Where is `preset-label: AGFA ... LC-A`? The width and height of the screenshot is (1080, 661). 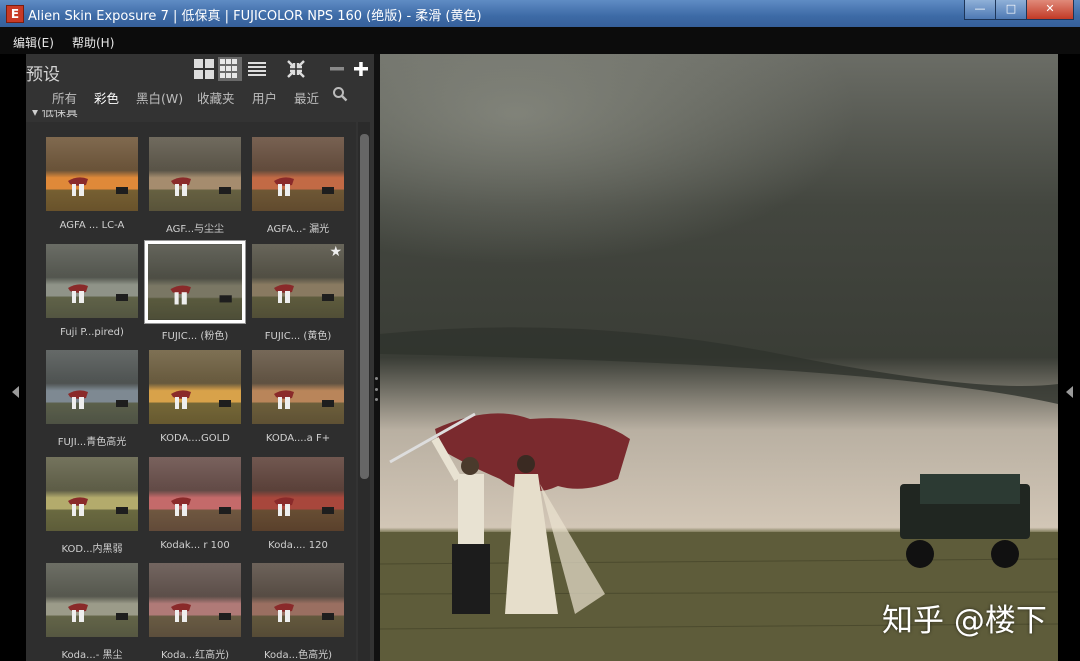
preset-label: AGFA ... LC-A is located at coordinates (92, 225).